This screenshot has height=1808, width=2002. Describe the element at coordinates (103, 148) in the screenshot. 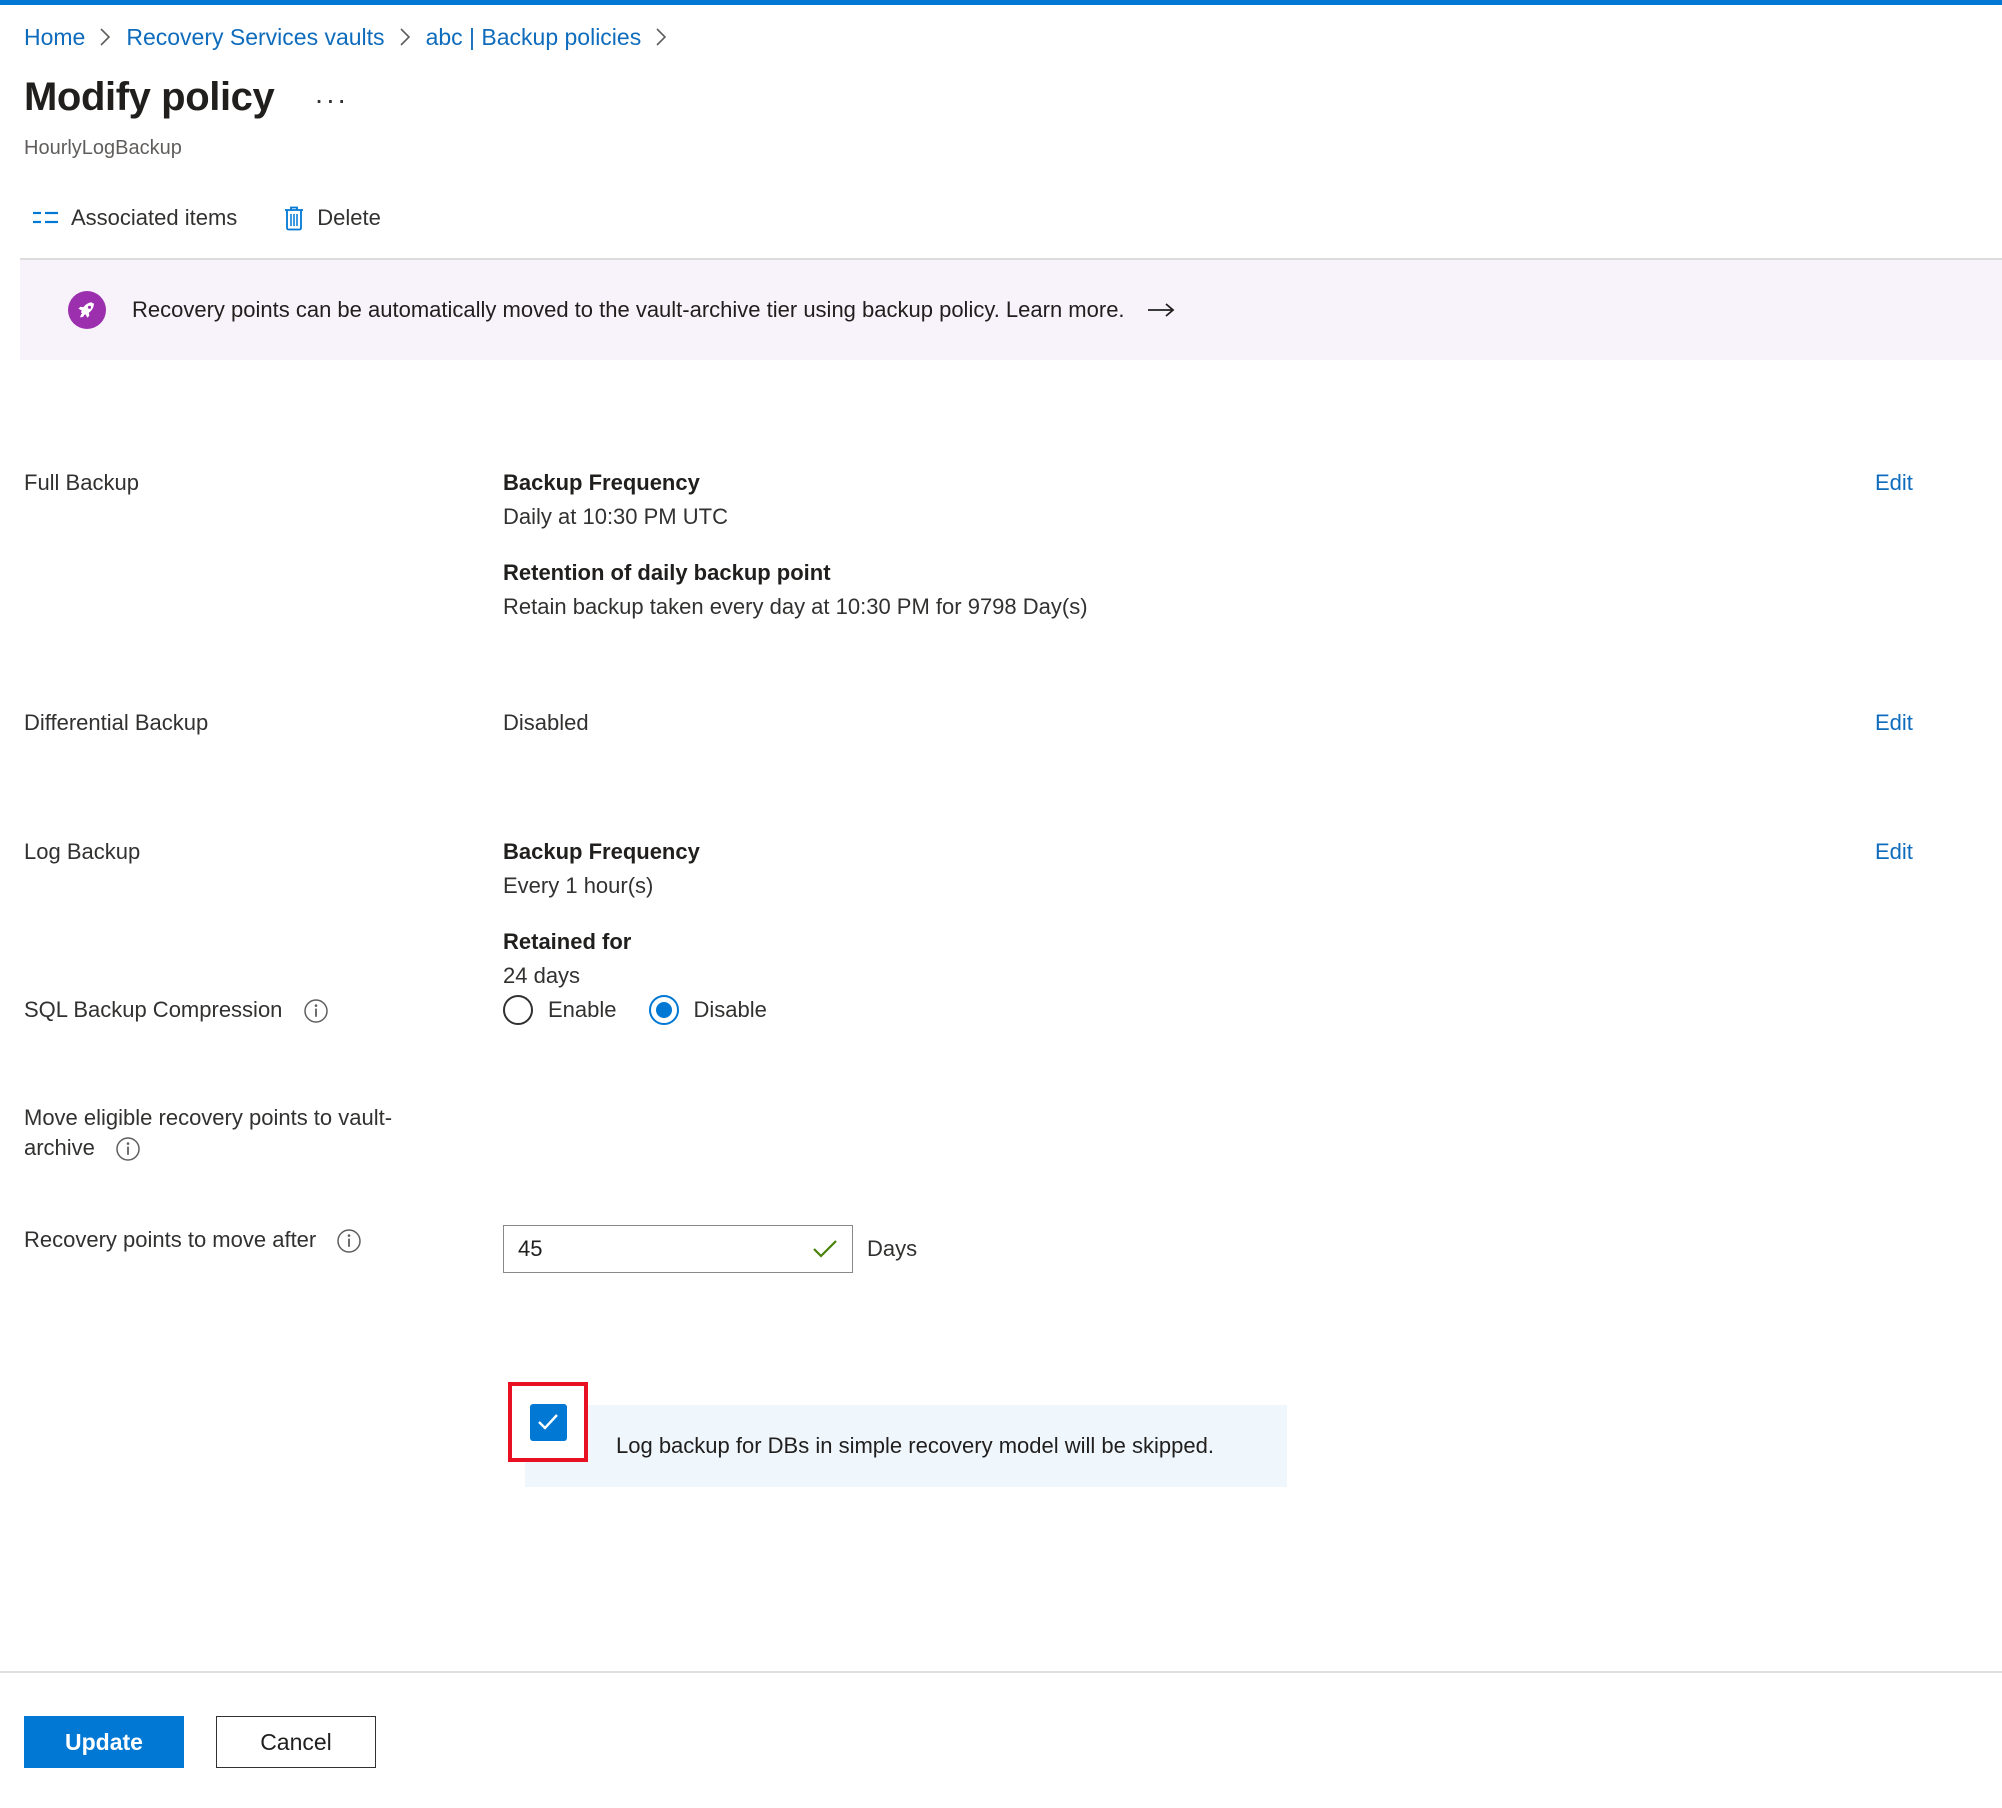

I see `page-subtitle: HourlyLogBackup` at that location.